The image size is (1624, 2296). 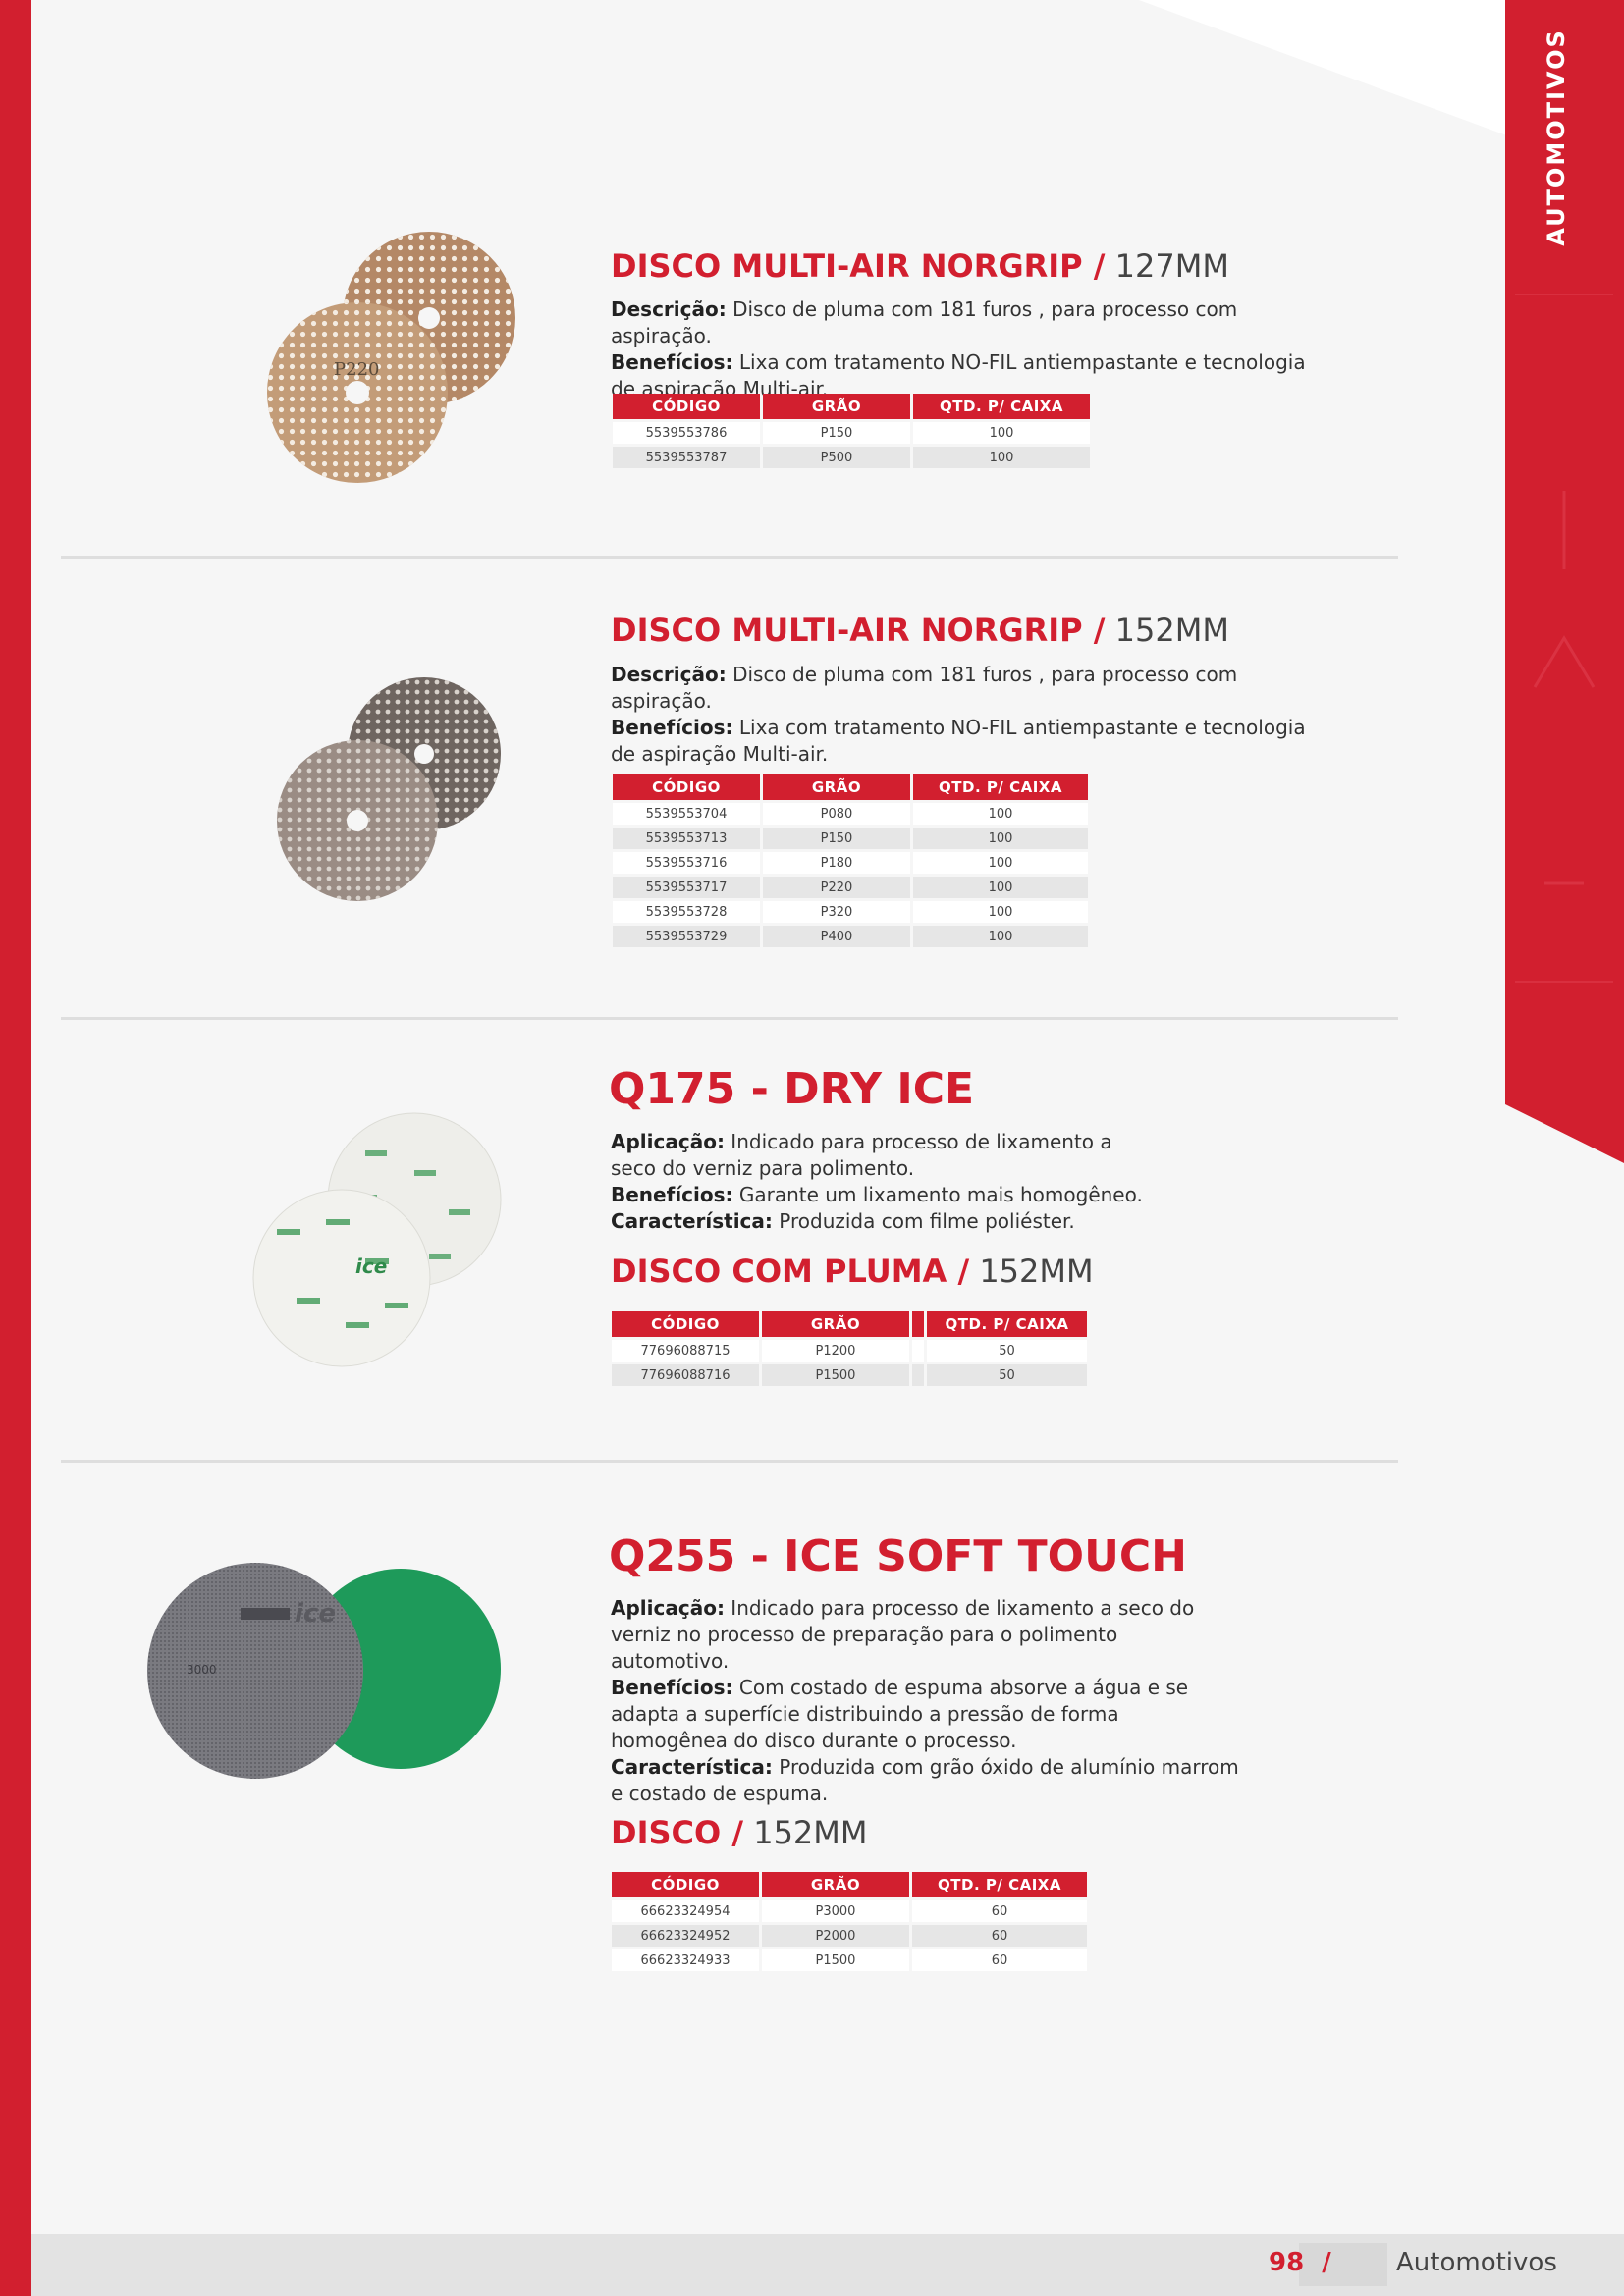 What do you see at coordinates (850, 814) in the screenshot?
I see `table-row: 5539553704 P080 100` at bounding box center [850, 814].